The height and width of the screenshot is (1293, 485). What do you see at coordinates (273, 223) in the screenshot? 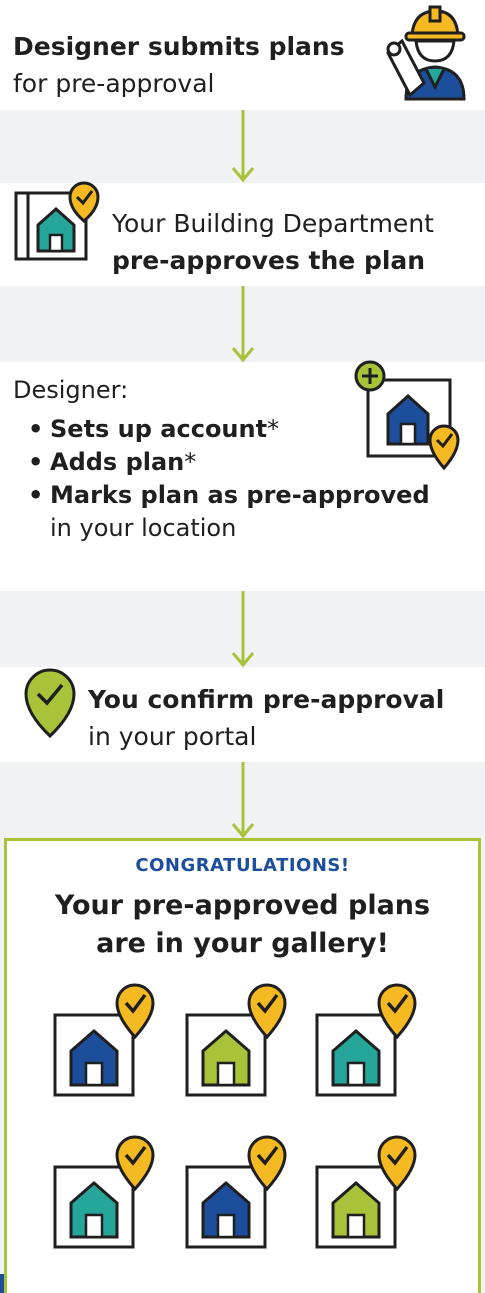
I see `step2-line1: Your Building Department` at bounding box center [273, 223].